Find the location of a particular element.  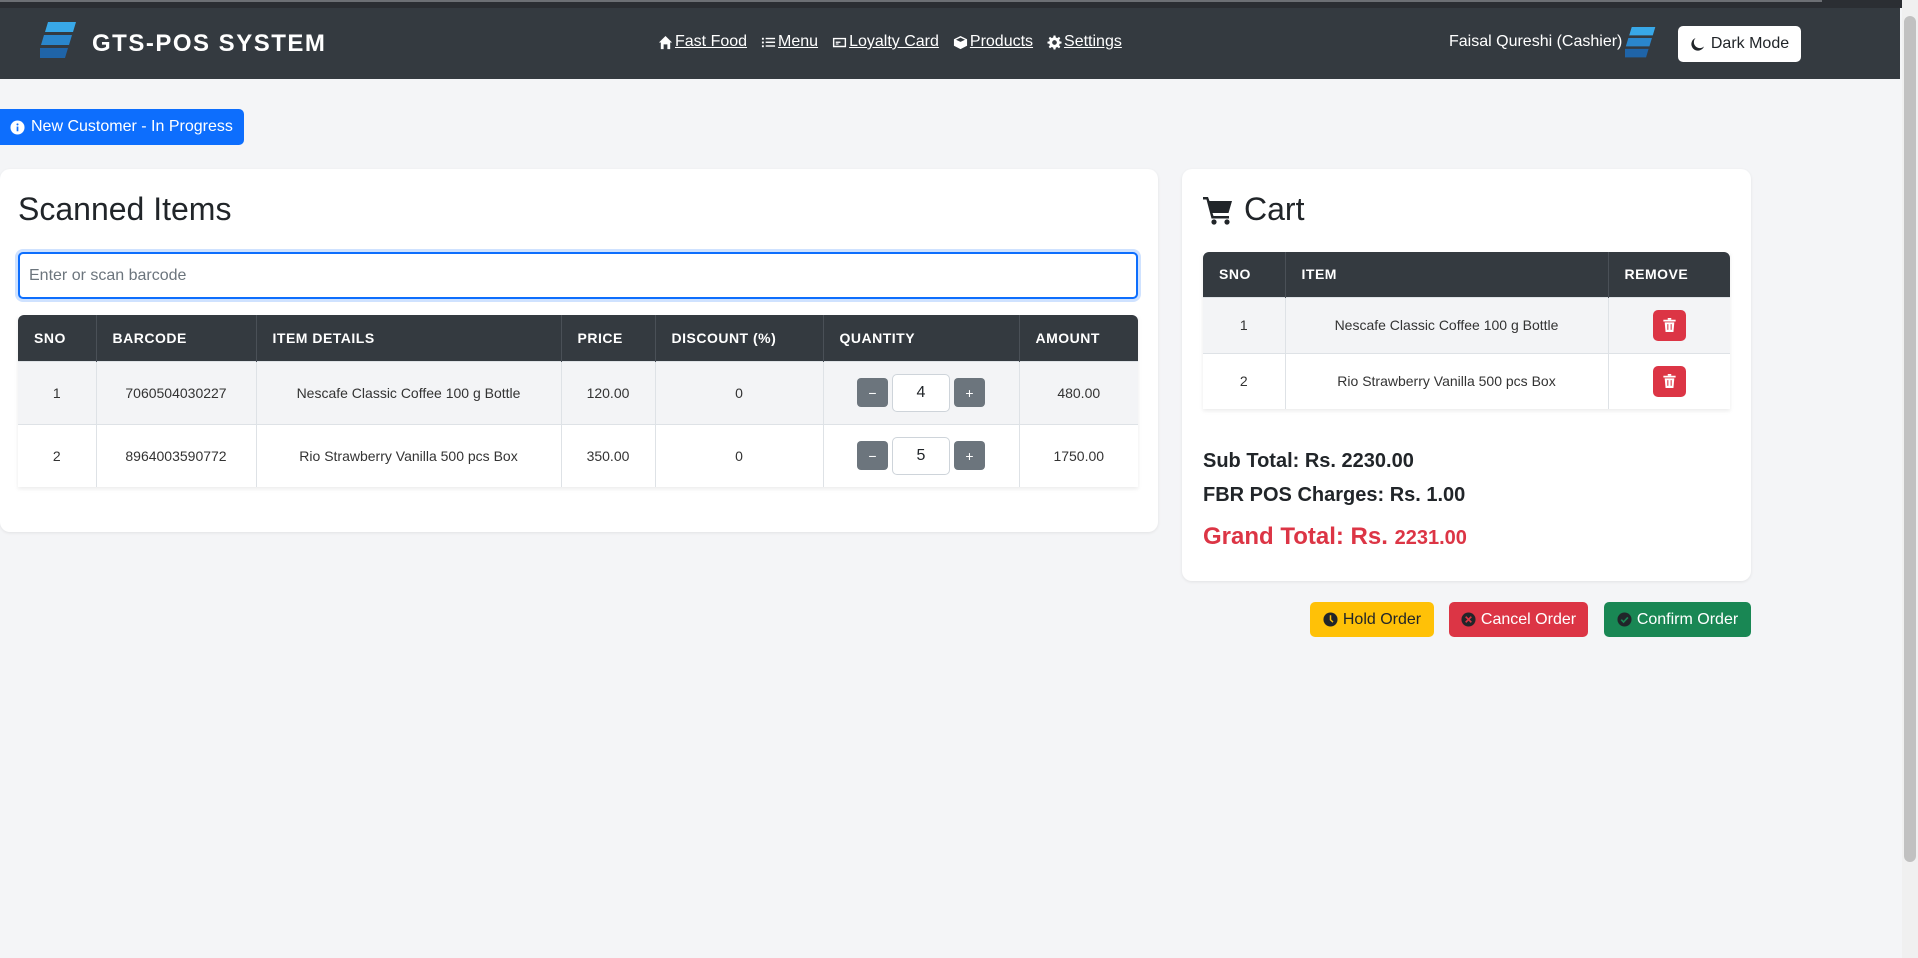

cell-quantity: − 4 + is located at coordinates (921, 392).